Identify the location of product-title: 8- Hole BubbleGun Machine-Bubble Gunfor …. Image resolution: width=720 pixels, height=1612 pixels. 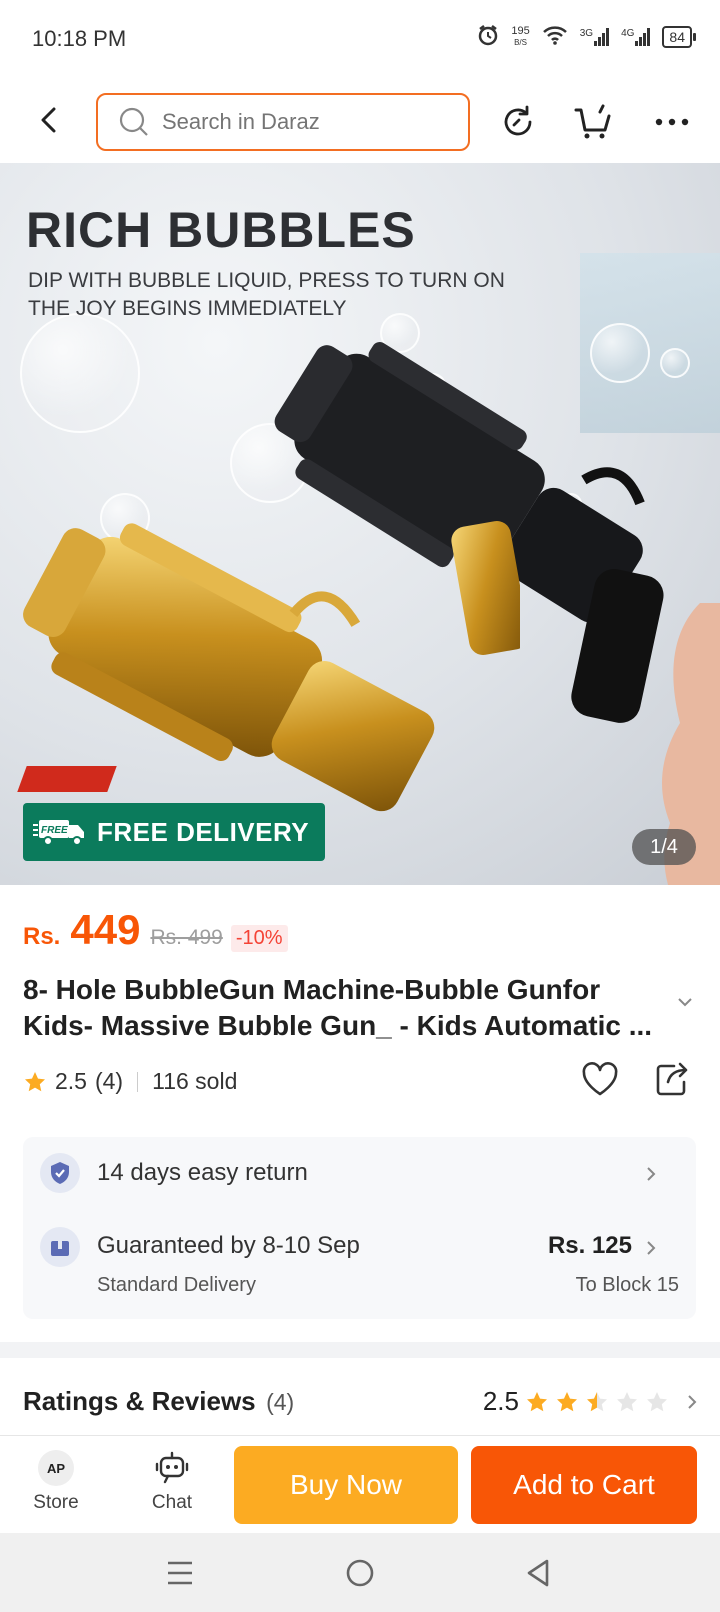
(338, 1007).